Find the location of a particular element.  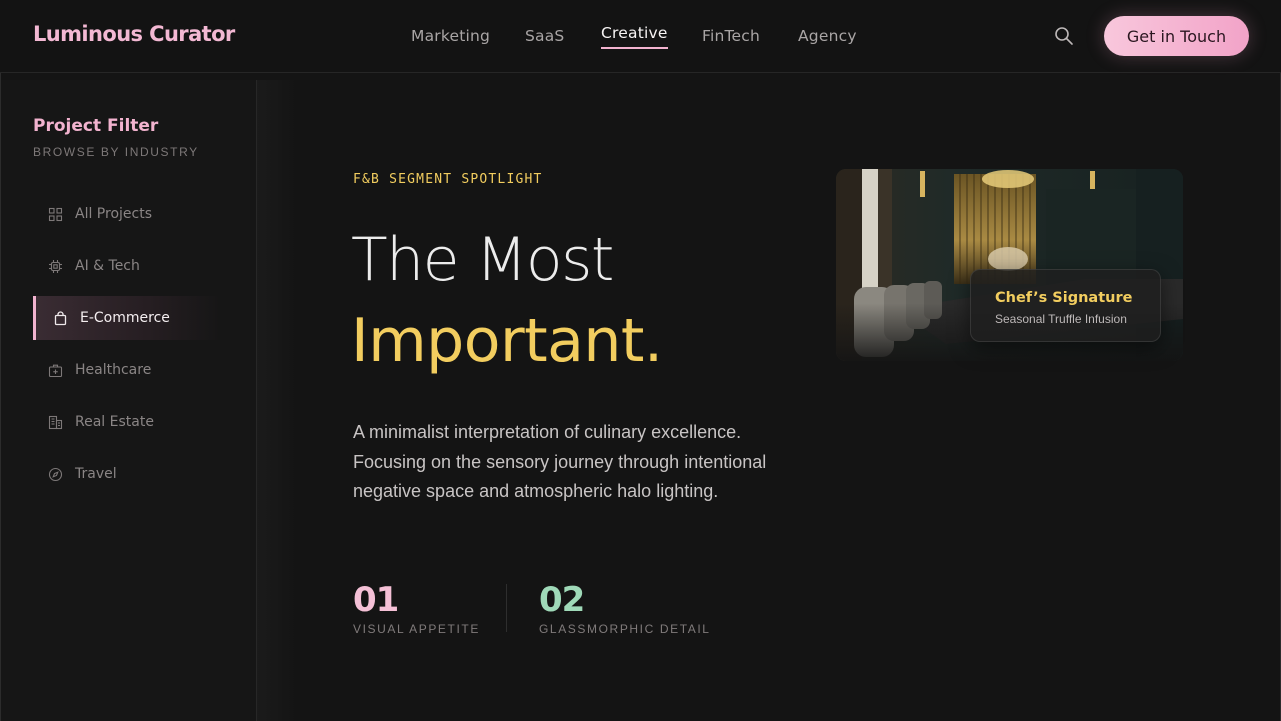

stat-label: GLASSMORPHIC DETAIL is located at coordinates (625, 629).